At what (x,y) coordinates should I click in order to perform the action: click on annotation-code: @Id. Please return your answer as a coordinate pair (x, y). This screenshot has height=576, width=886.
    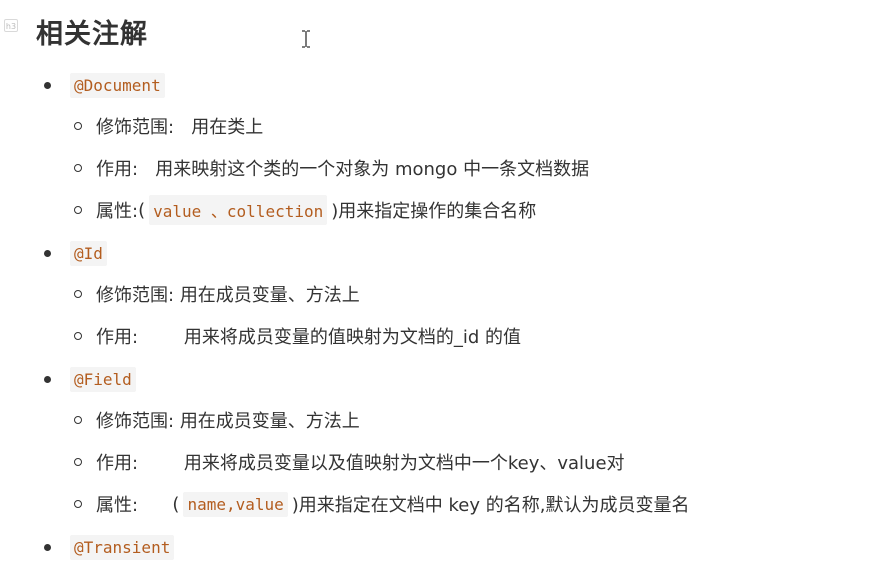
    Looking at the image, I should click on (88, 253).